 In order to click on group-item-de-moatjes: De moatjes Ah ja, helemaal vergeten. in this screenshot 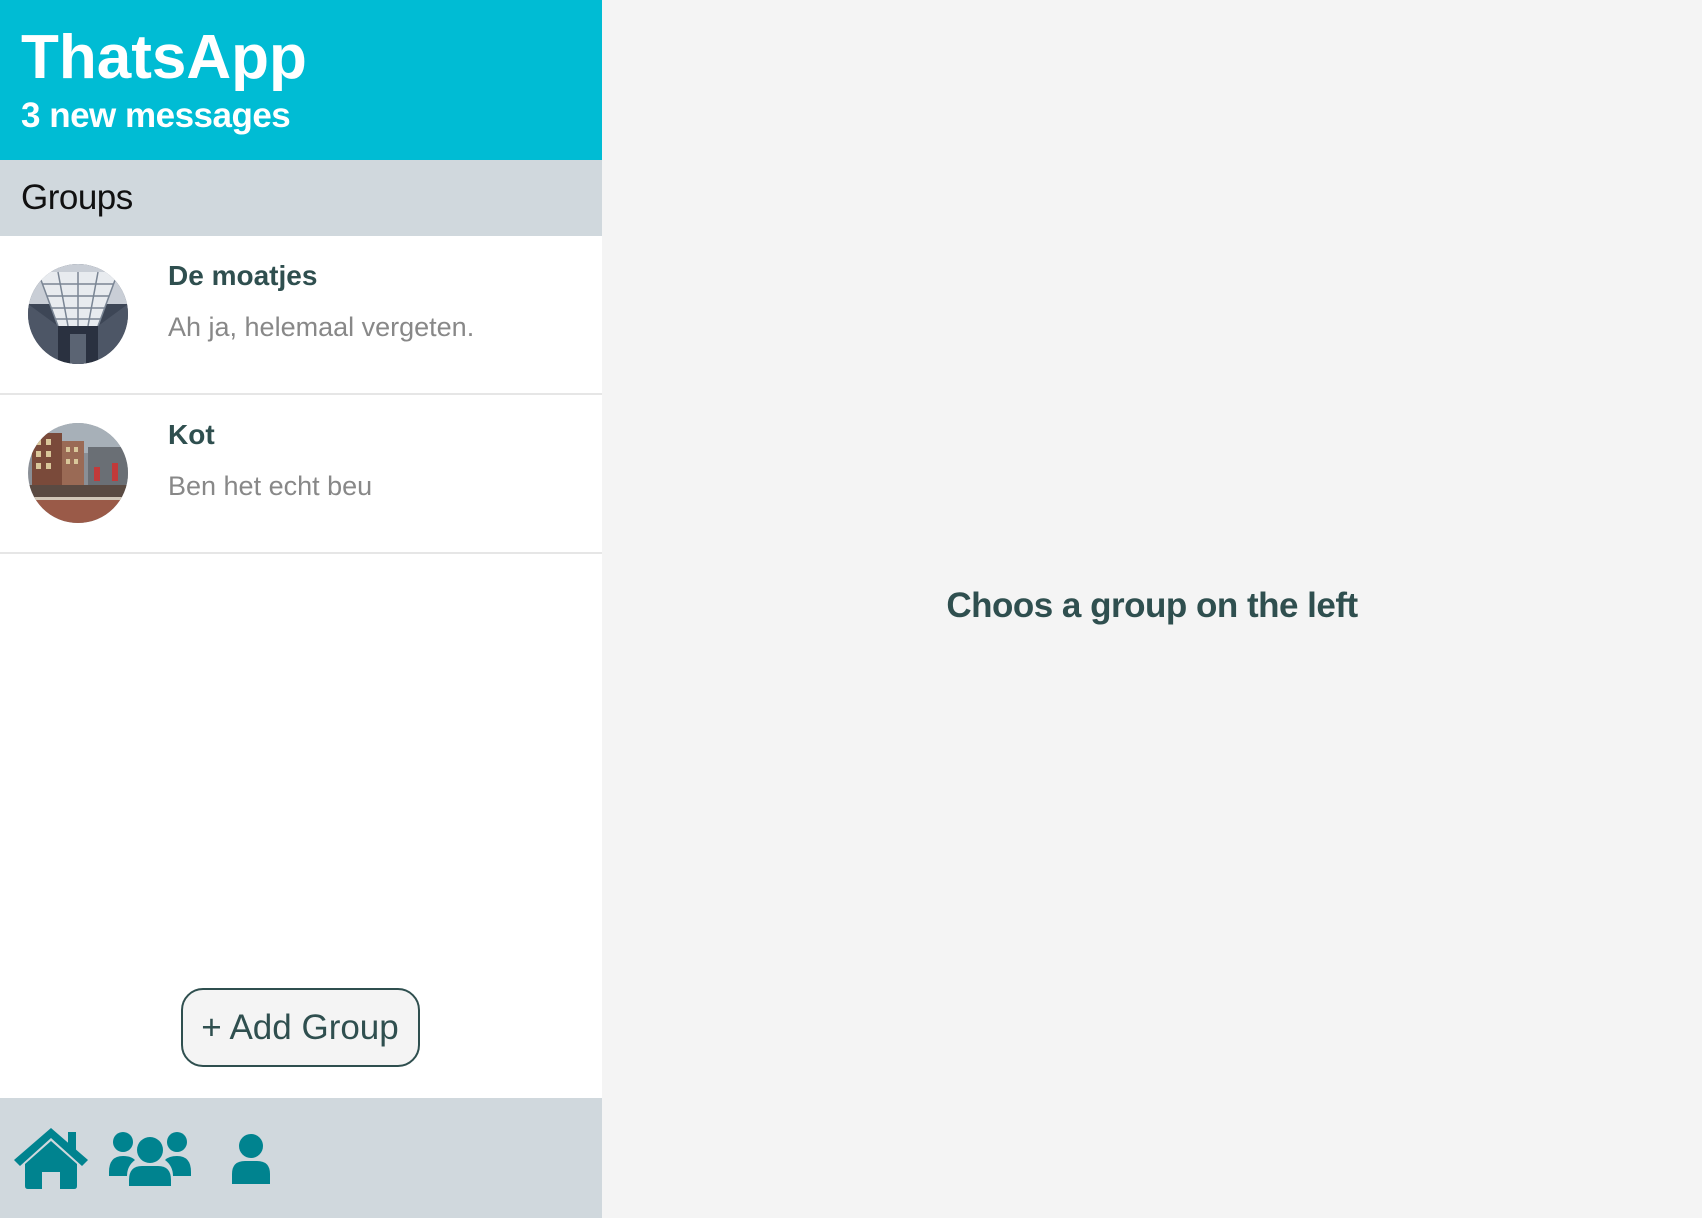, I will do `click(301, 315)`.